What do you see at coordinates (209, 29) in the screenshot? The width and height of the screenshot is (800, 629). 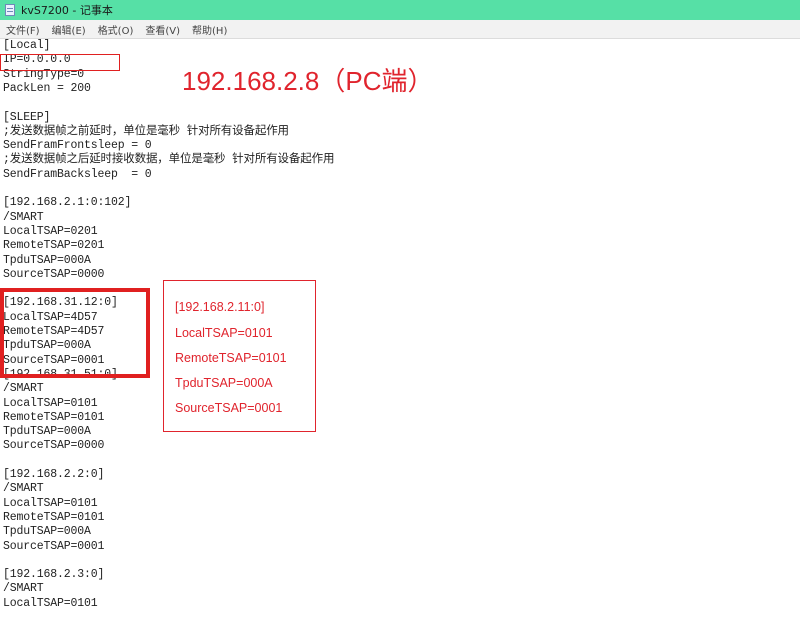 I see `menu-help: 帮助(H)` at bounding box center [209, 29].